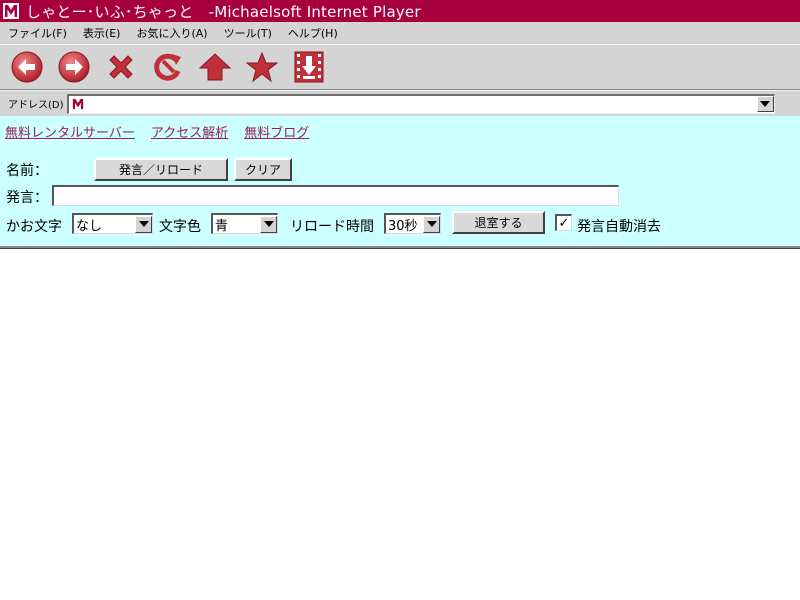  Describe the element at coordinates (403, 226) in the screenshot. I see `reload-time-selected: 30秒` at that location.